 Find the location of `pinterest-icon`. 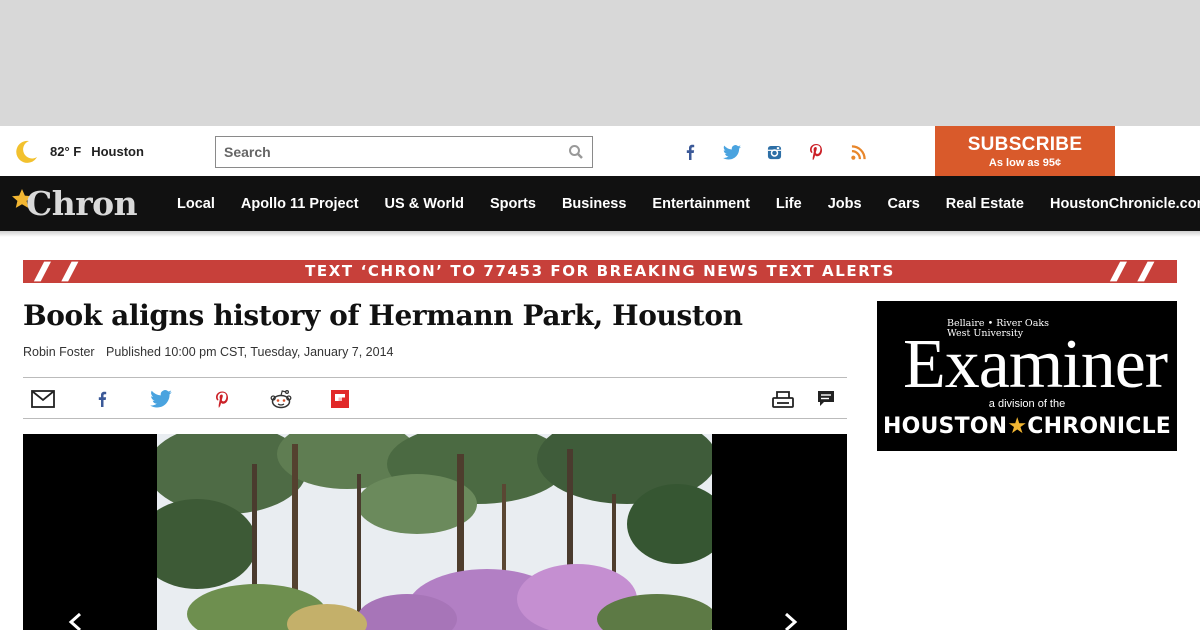

pinterest-icon is located at coordinates (816, 152).